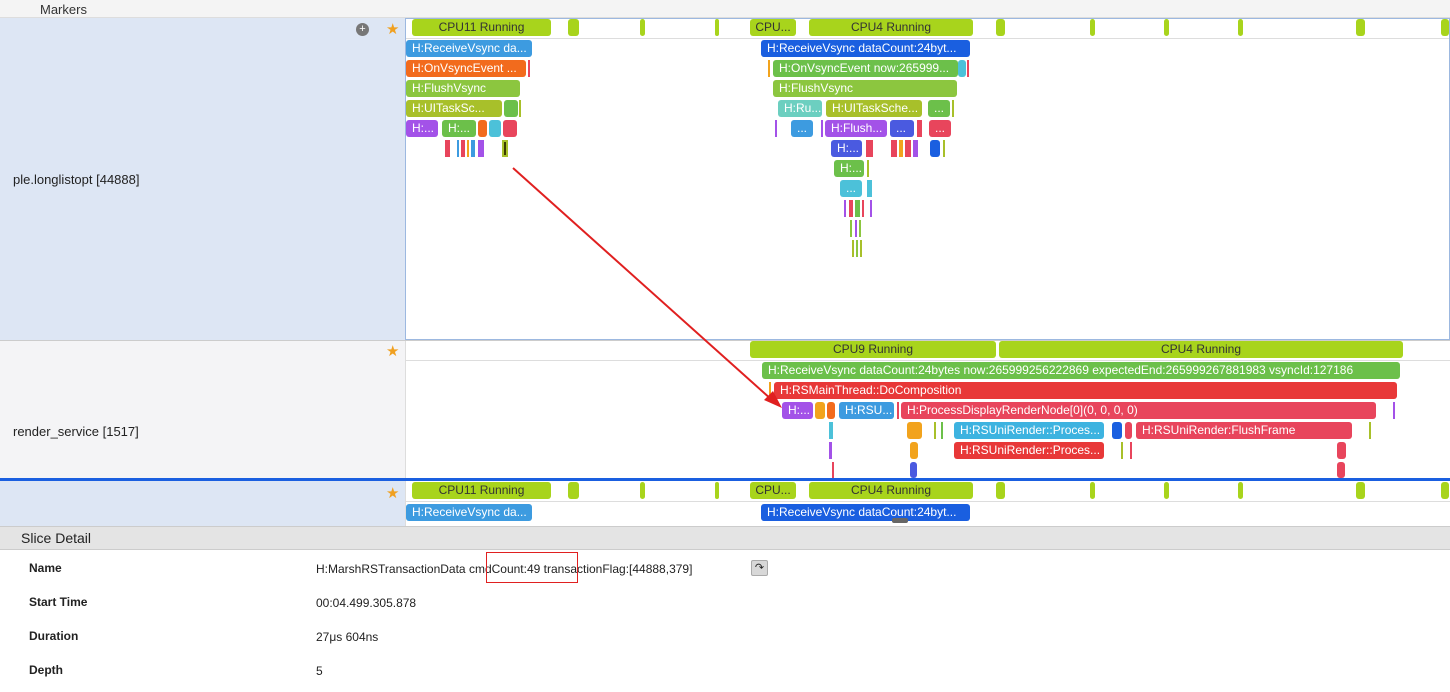  I want to click on scroll-handle, so click(900, 520).